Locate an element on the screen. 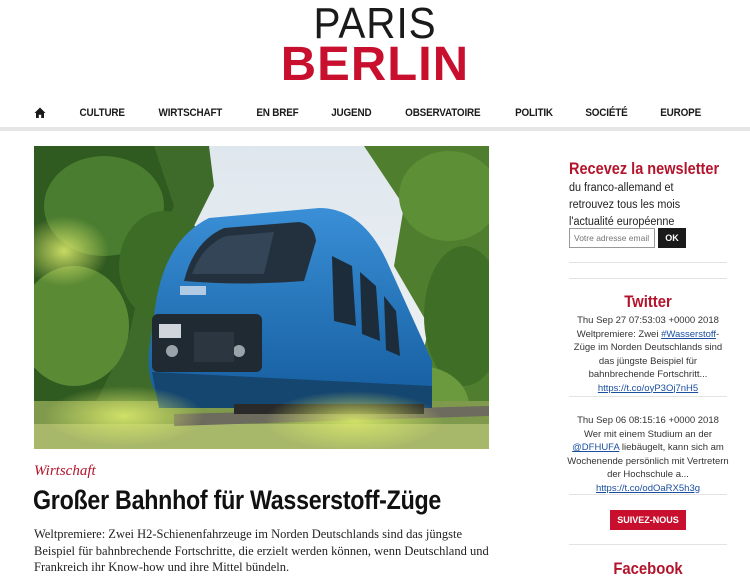 The height and width of the screenshot is (578, 750). facebook-title: Facebook is located at coordinates (648, 569).